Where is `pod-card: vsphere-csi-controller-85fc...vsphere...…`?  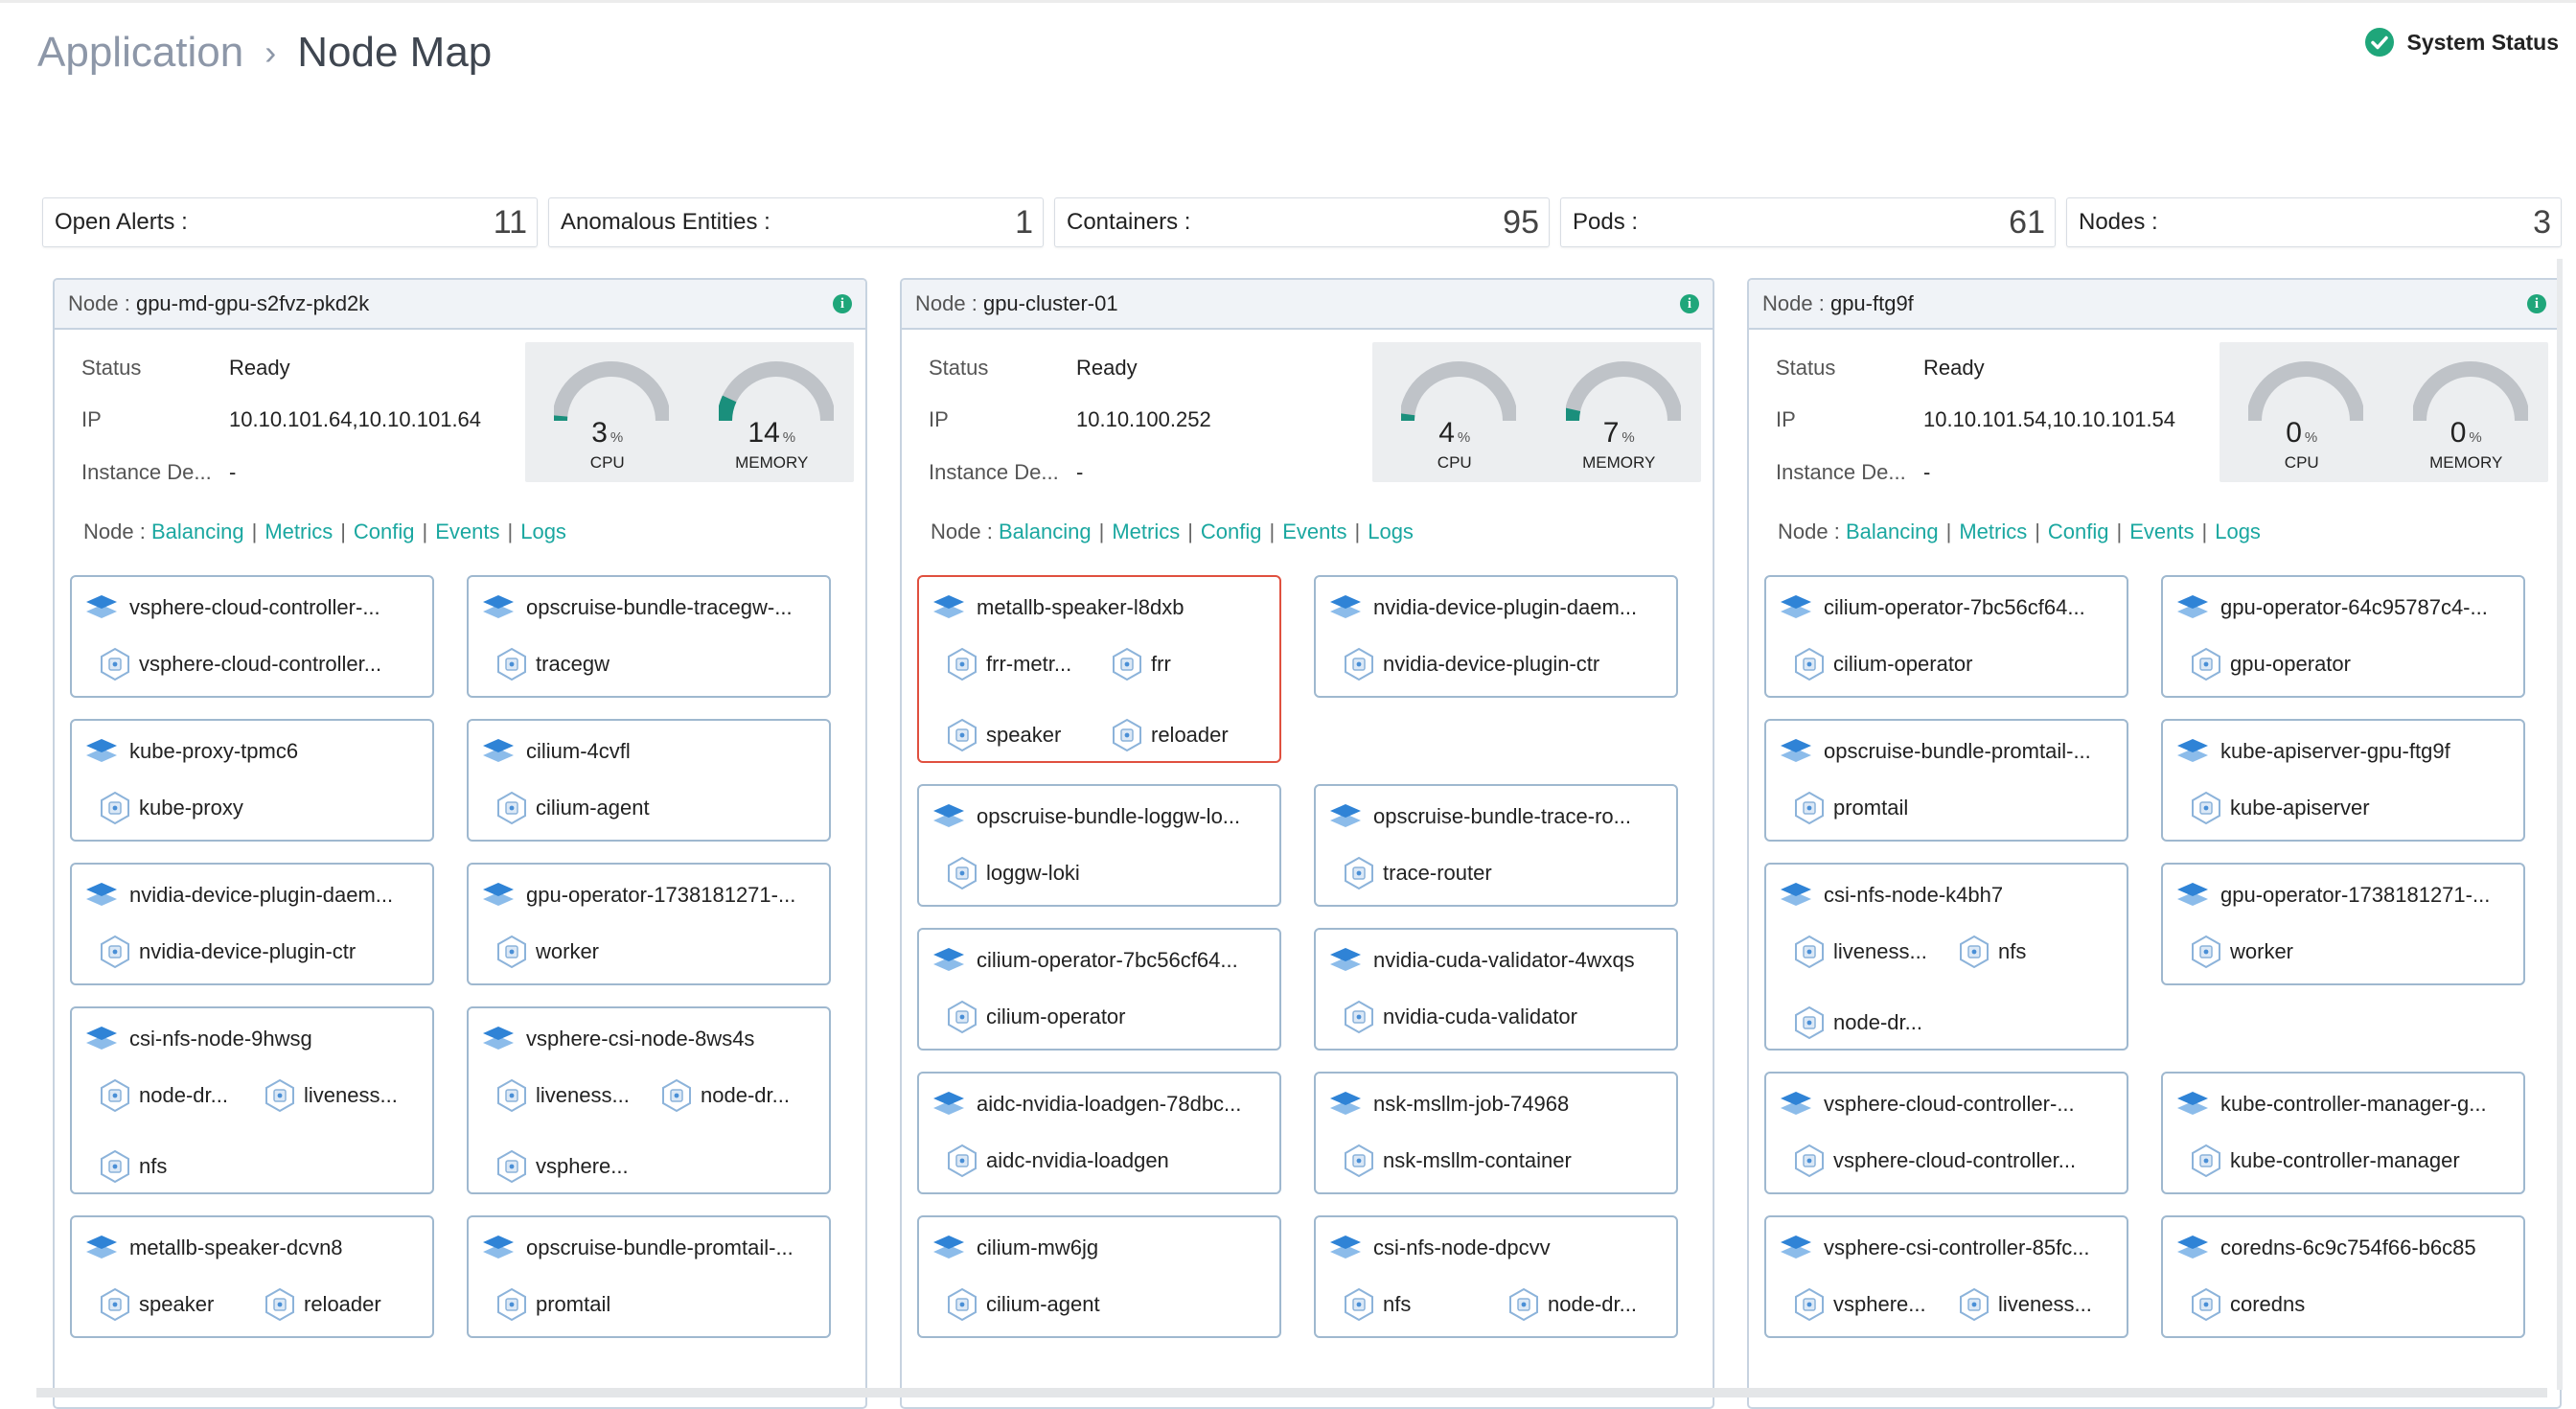
pod-card: vsphere-csi-controller-85fc...vsphere...… is located at coordinates (1946, 1276).